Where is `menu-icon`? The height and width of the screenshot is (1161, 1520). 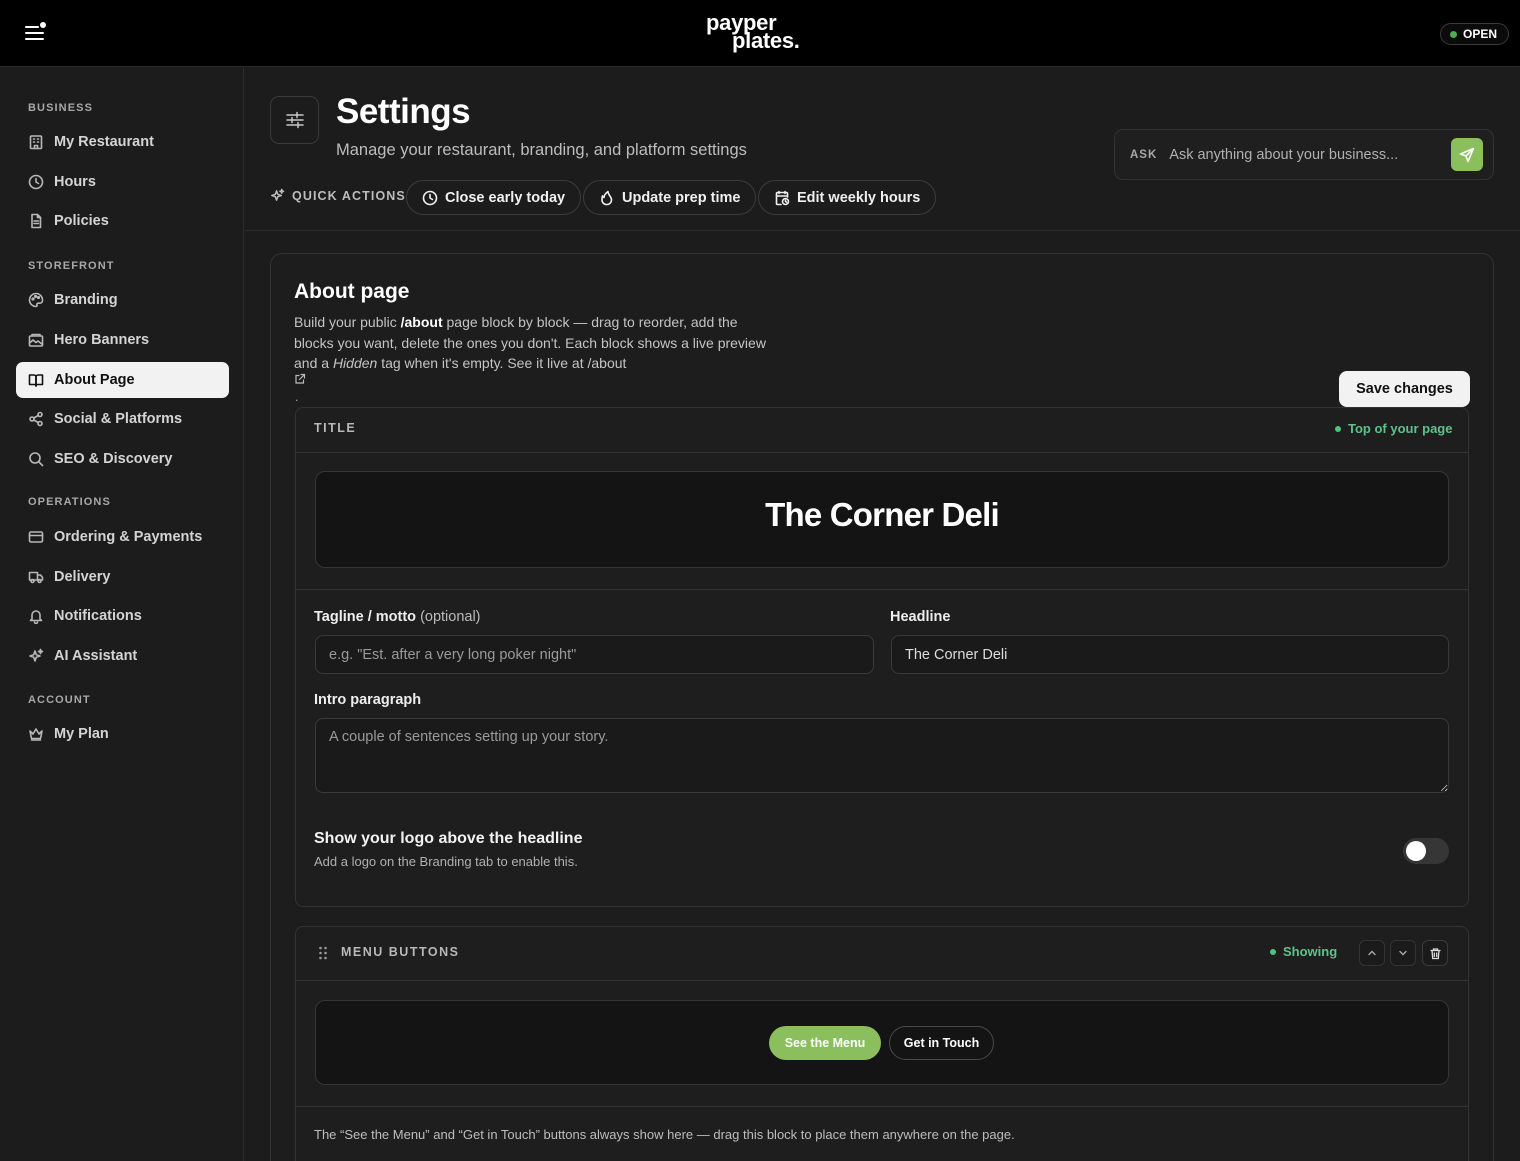 menu-icon is located at coordinates (36, 32).